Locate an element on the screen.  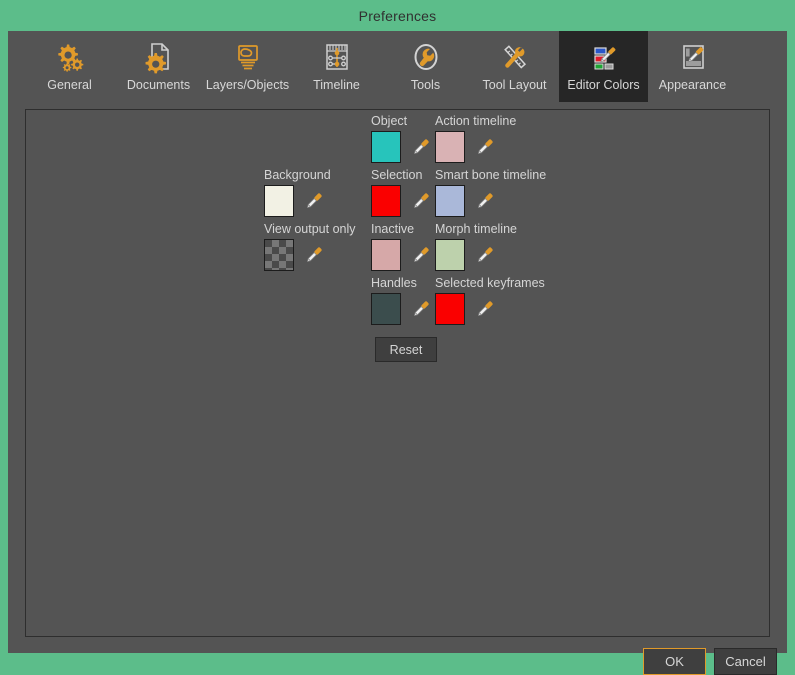
layers-objects-icon is located at coordinates (248, 57).